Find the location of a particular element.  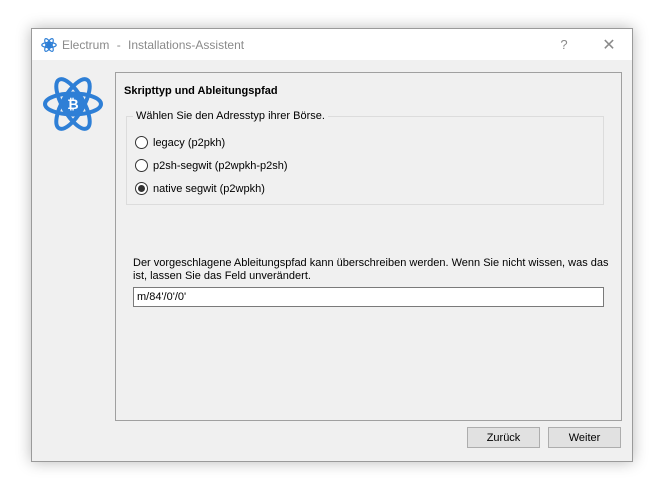

close-button: ✕ is located at coordinates (609, 44).